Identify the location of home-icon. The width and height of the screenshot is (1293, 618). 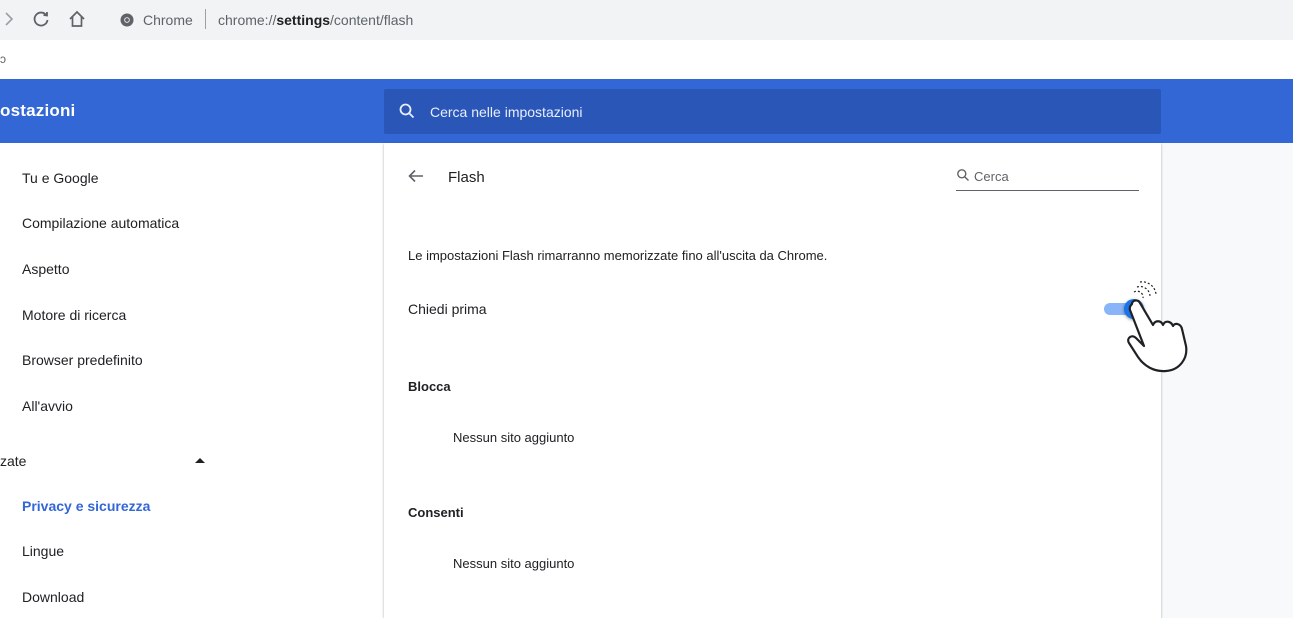
(77, 20).